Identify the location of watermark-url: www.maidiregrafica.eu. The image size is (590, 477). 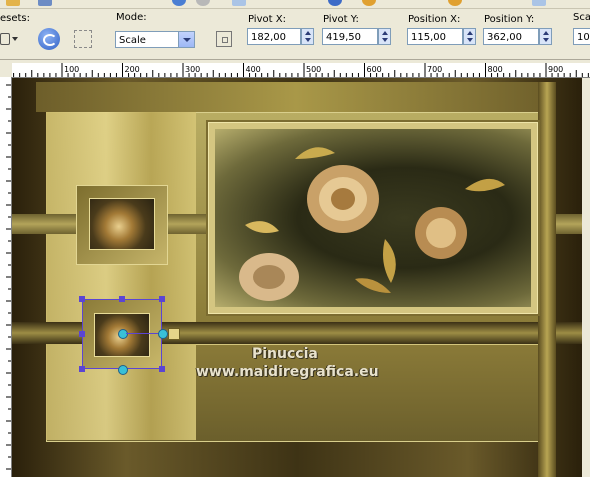
(287, 372).